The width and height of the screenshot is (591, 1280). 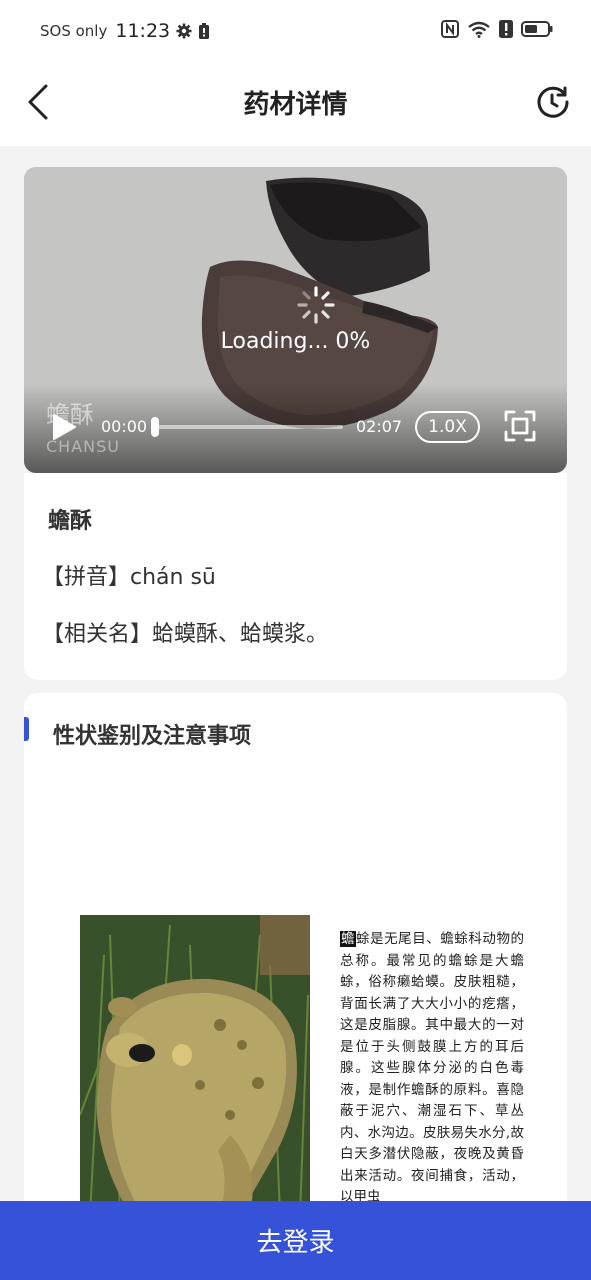 What do you see at coordinates (195, 1065) in the screenshot?
I see `toad-image` at bounding box center [195, 1065].